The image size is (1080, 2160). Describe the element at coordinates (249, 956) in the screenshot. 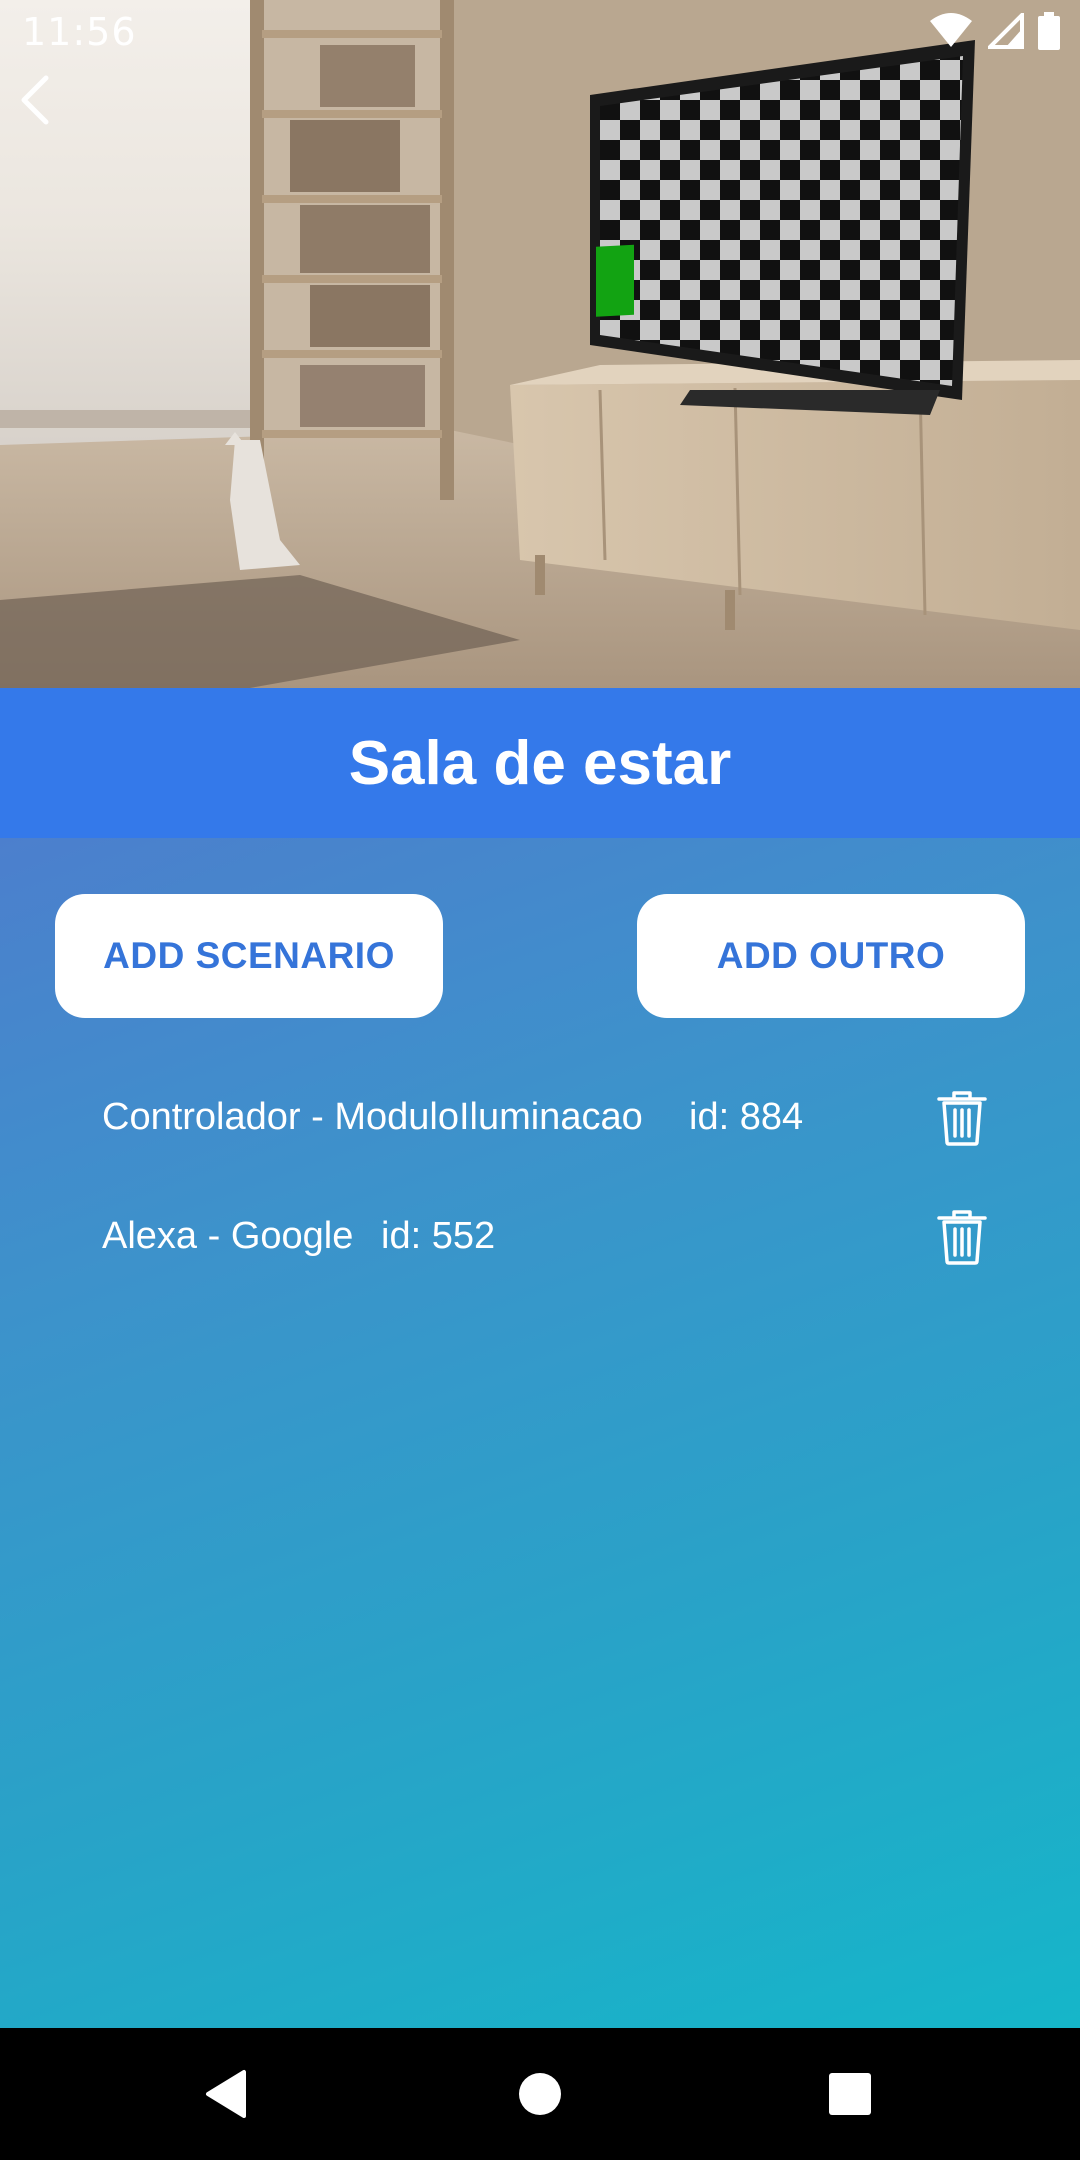

I see `add-scenario-button: ADD SCENARIO` at that location.